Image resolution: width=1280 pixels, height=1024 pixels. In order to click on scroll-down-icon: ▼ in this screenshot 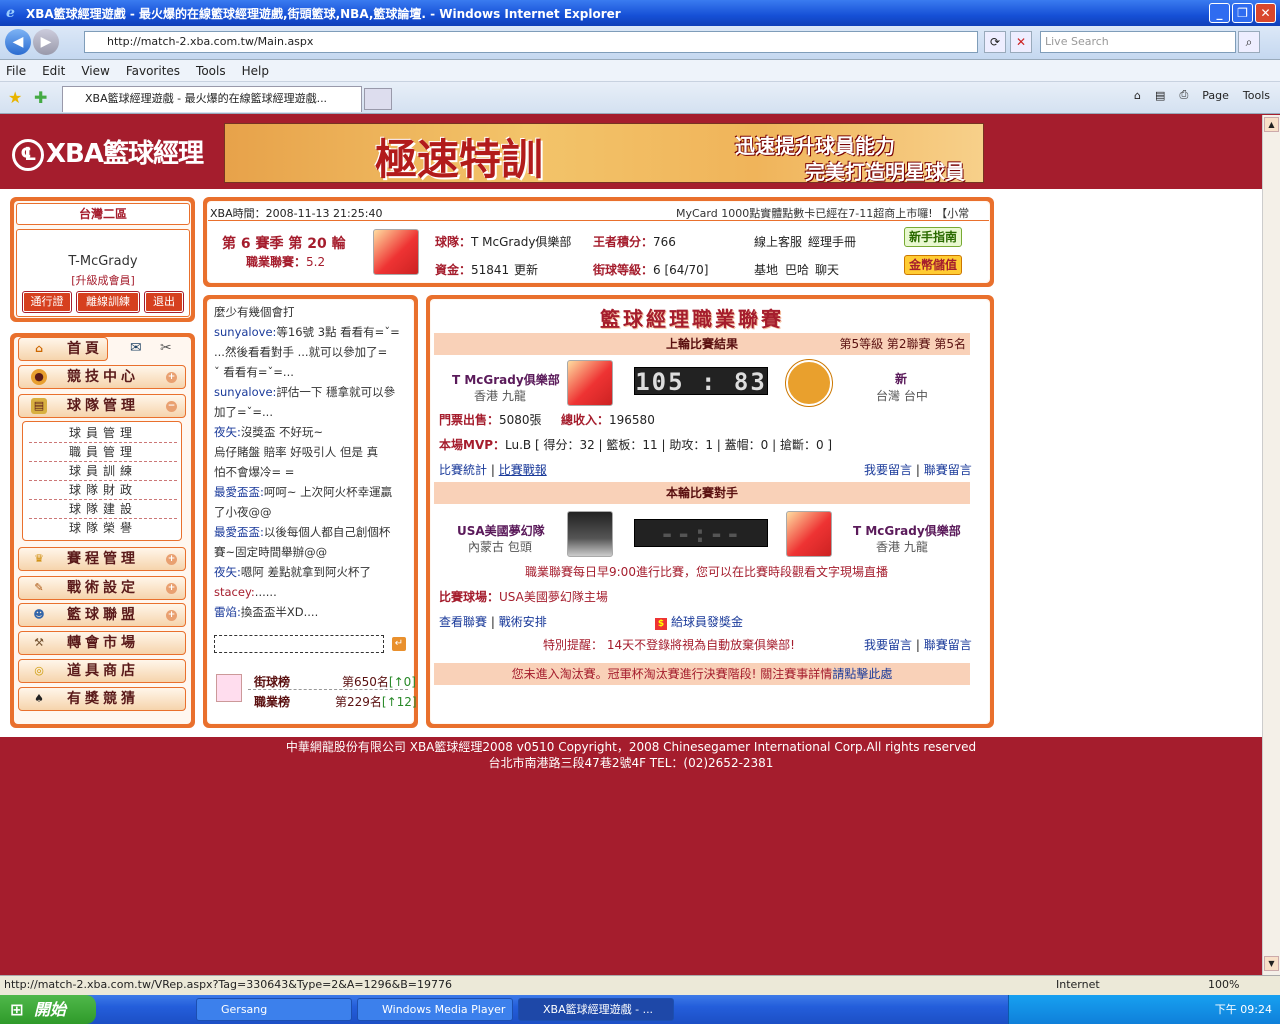, I will do `click(1271, 963)`.